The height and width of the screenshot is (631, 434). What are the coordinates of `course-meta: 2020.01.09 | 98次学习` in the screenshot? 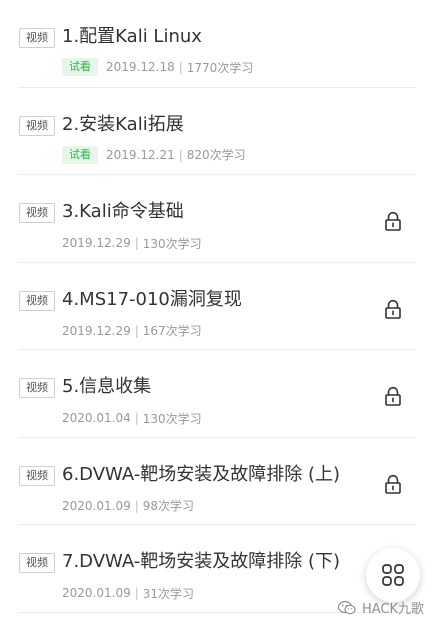 It's located at (128, 506).